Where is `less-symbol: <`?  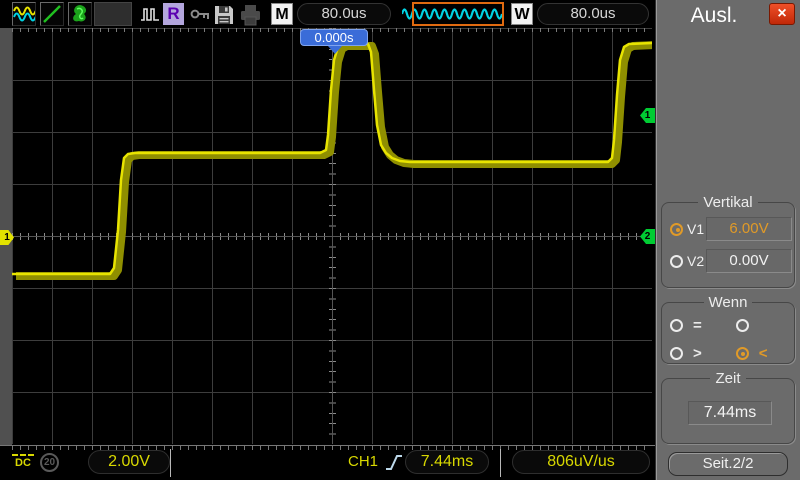
less-symbol: < is located at coordinates (763, 353).